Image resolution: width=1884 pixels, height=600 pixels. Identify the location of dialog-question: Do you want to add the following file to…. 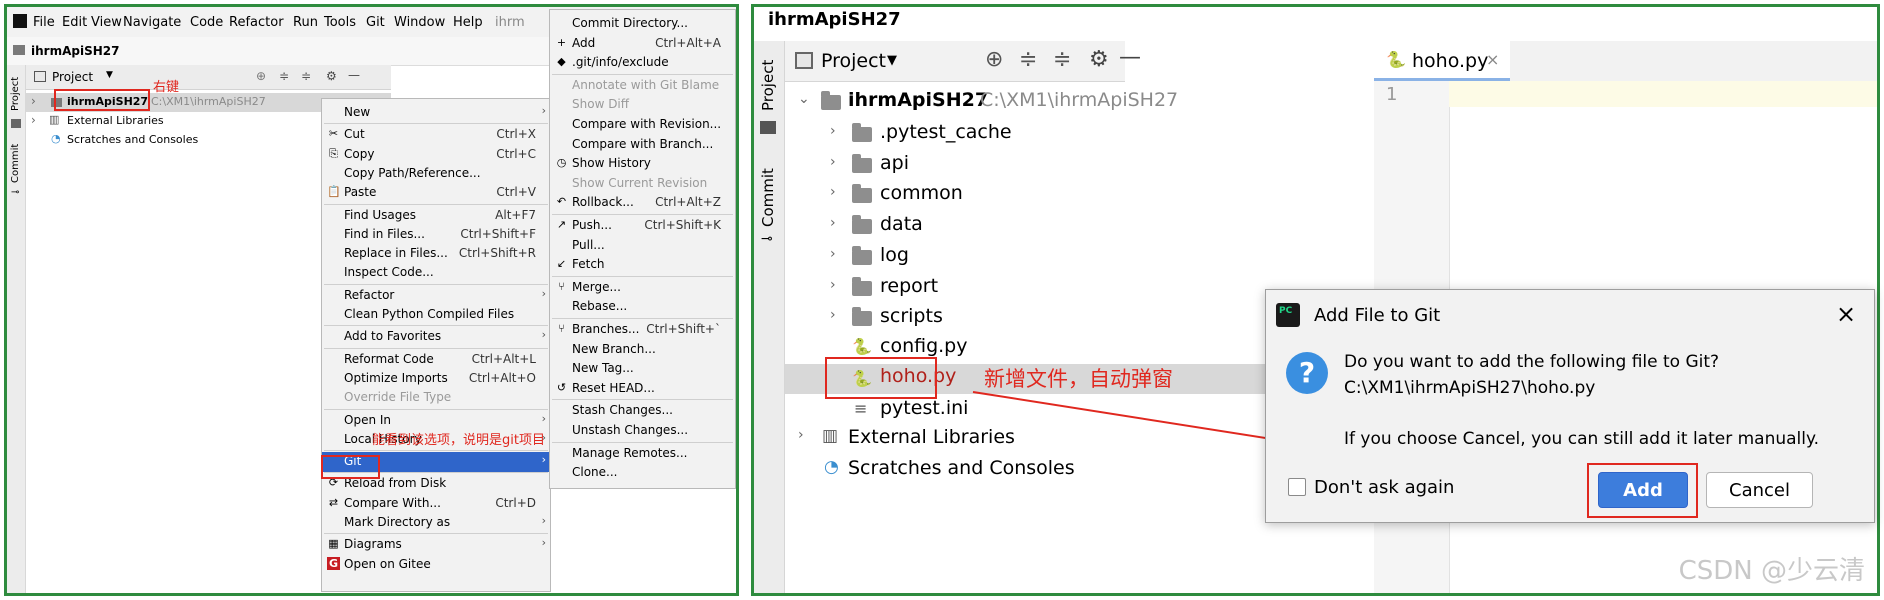
(1532, 362).